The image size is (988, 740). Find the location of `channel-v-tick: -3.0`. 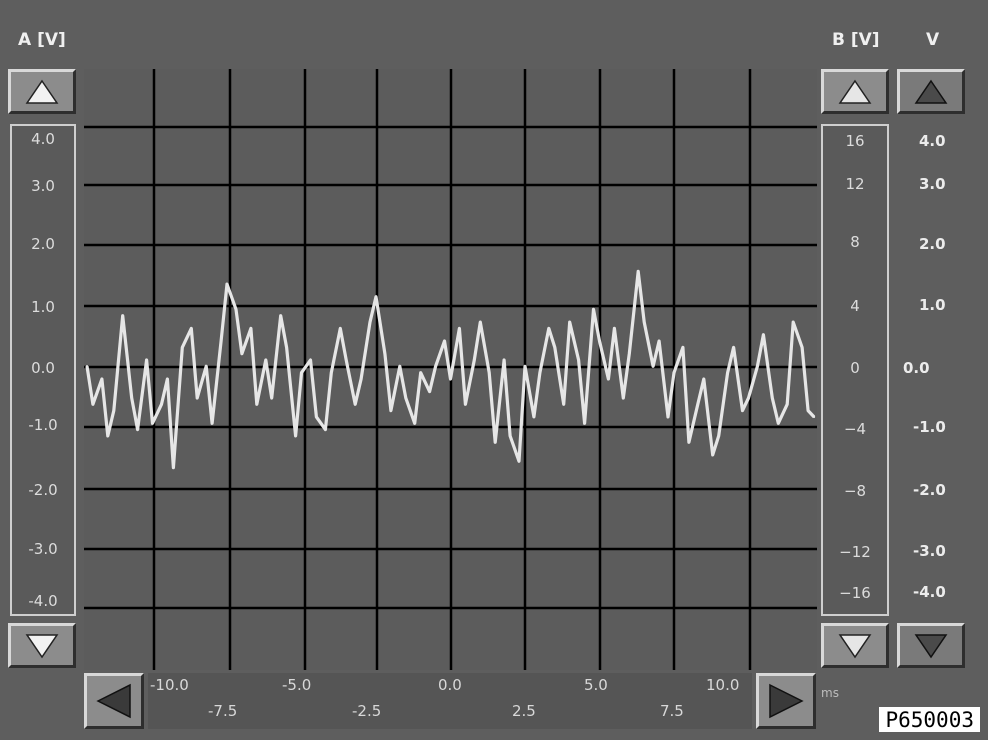

channel-v-tick: -3.0 is located at coordinates (929, 551).